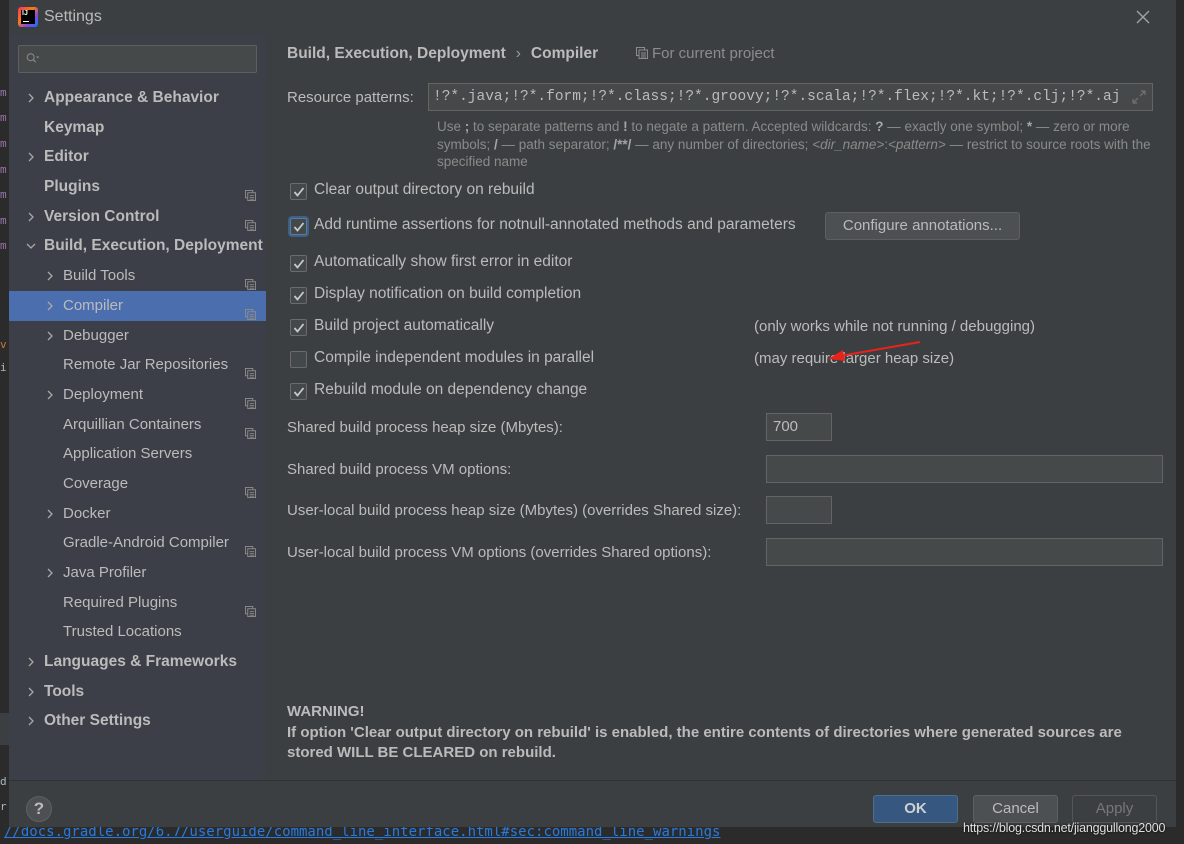 The image size is (1184, 844). I want to click on close-button, so click(1143, 17).